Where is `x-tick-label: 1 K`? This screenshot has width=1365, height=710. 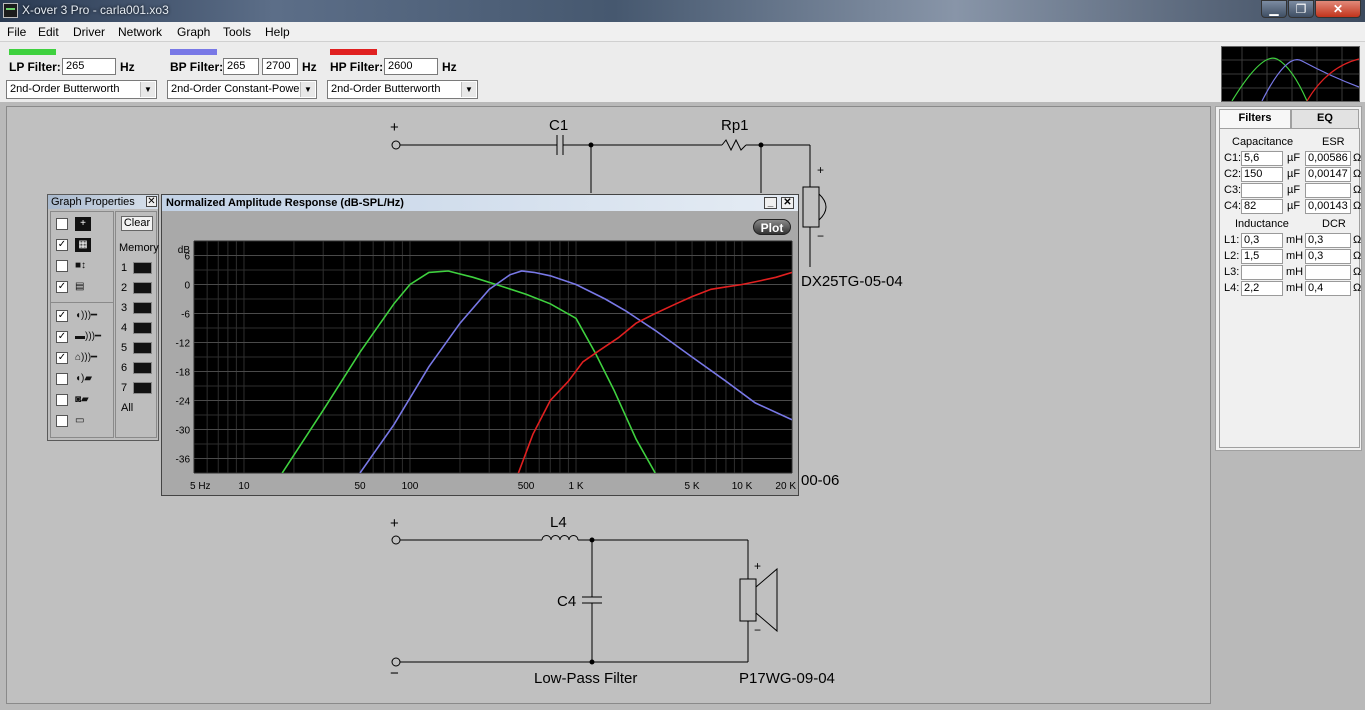
x-tick-label: 1 K is located at coordinates (576, 486).